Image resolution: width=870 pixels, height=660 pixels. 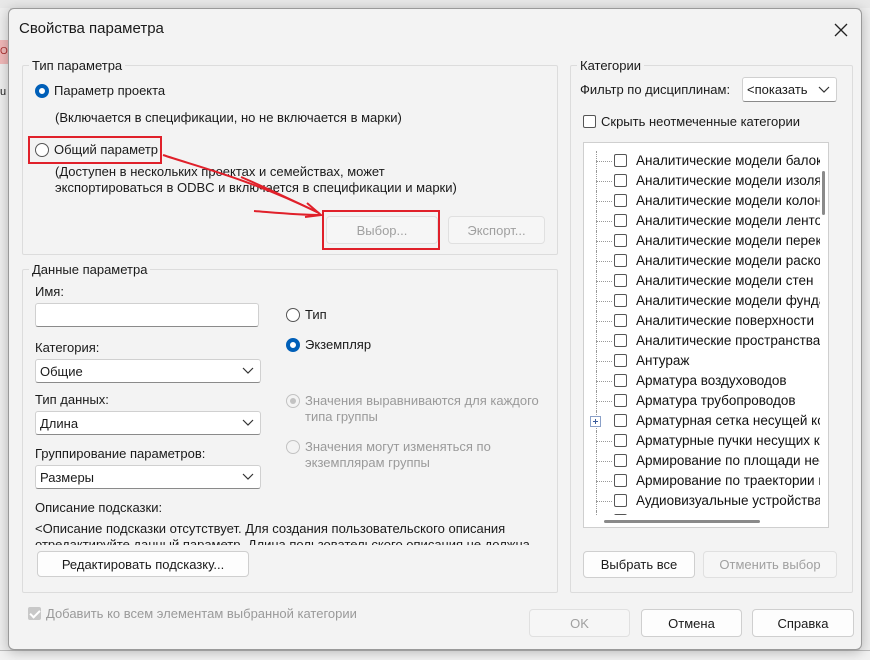 I want to click on category-item: Аналитические модели балок, so click(x=702, y=161).